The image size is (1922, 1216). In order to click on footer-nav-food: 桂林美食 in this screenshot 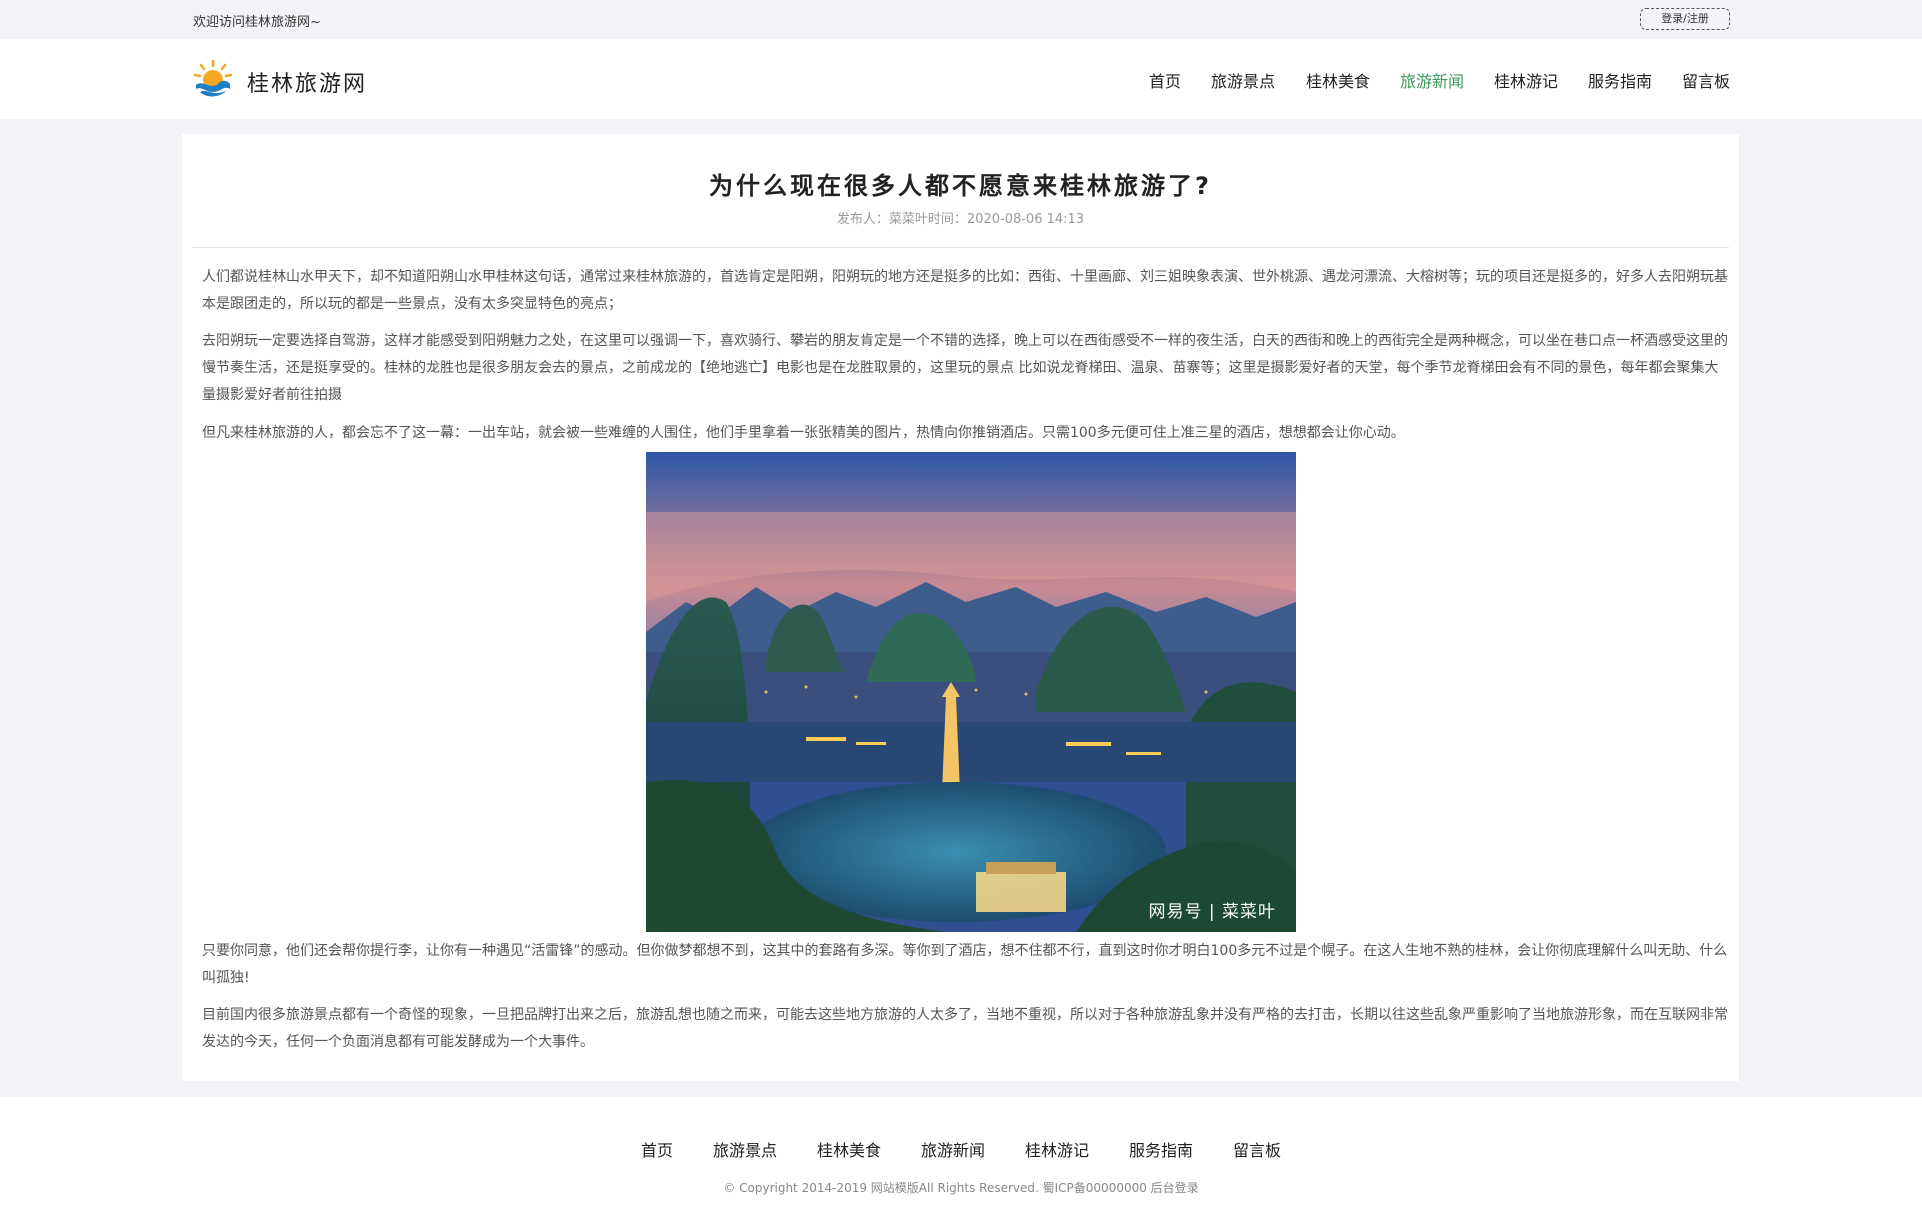, I will do `click(849, 1149)`.